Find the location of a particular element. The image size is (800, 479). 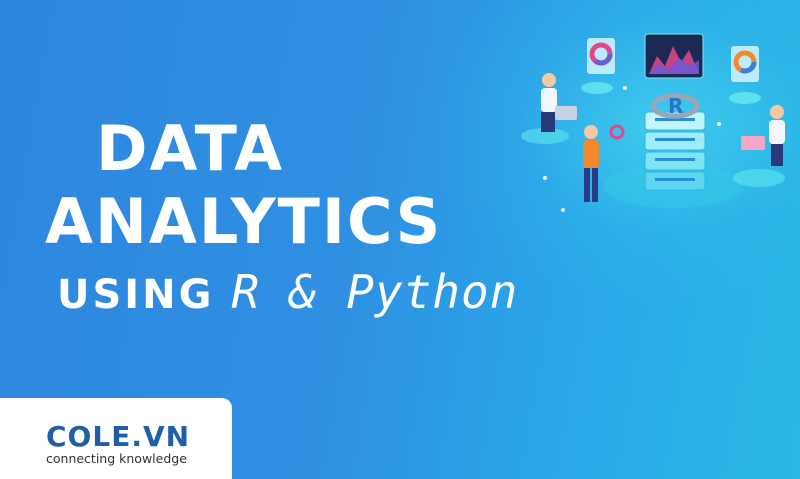

headline-using: USING is located at coordinates (136, 295).